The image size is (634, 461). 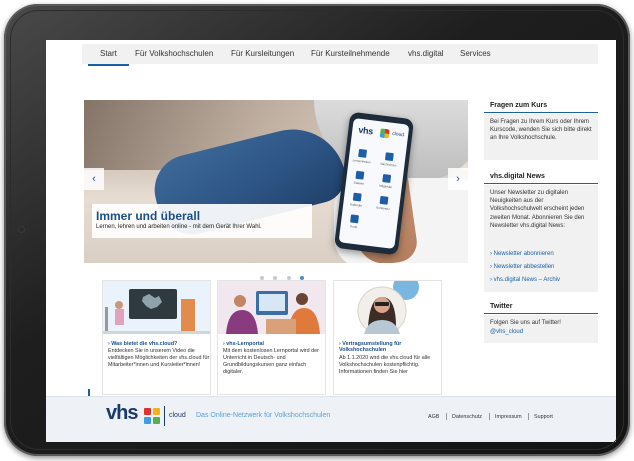 I want to click on hero-photo-shirt, so click(x=391, y=140).